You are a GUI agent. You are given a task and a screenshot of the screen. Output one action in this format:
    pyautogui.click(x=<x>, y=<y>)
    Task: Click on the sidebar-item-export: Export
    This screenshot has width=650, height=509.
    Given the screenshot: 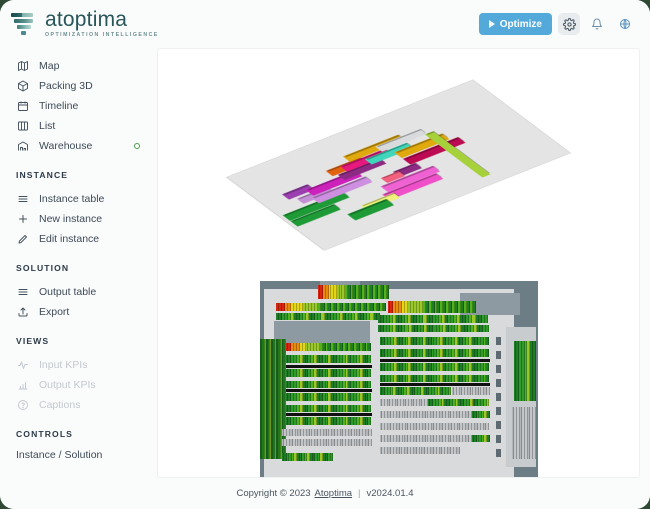 What is the action you would take?
    pyautogui.click(x=76, y=312)
    